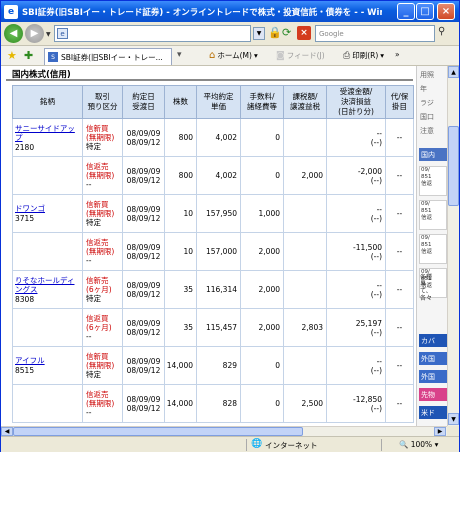  Describe the element at coordinates (269, 289) in the screenshot. I see `fee: 2,000` at that location.